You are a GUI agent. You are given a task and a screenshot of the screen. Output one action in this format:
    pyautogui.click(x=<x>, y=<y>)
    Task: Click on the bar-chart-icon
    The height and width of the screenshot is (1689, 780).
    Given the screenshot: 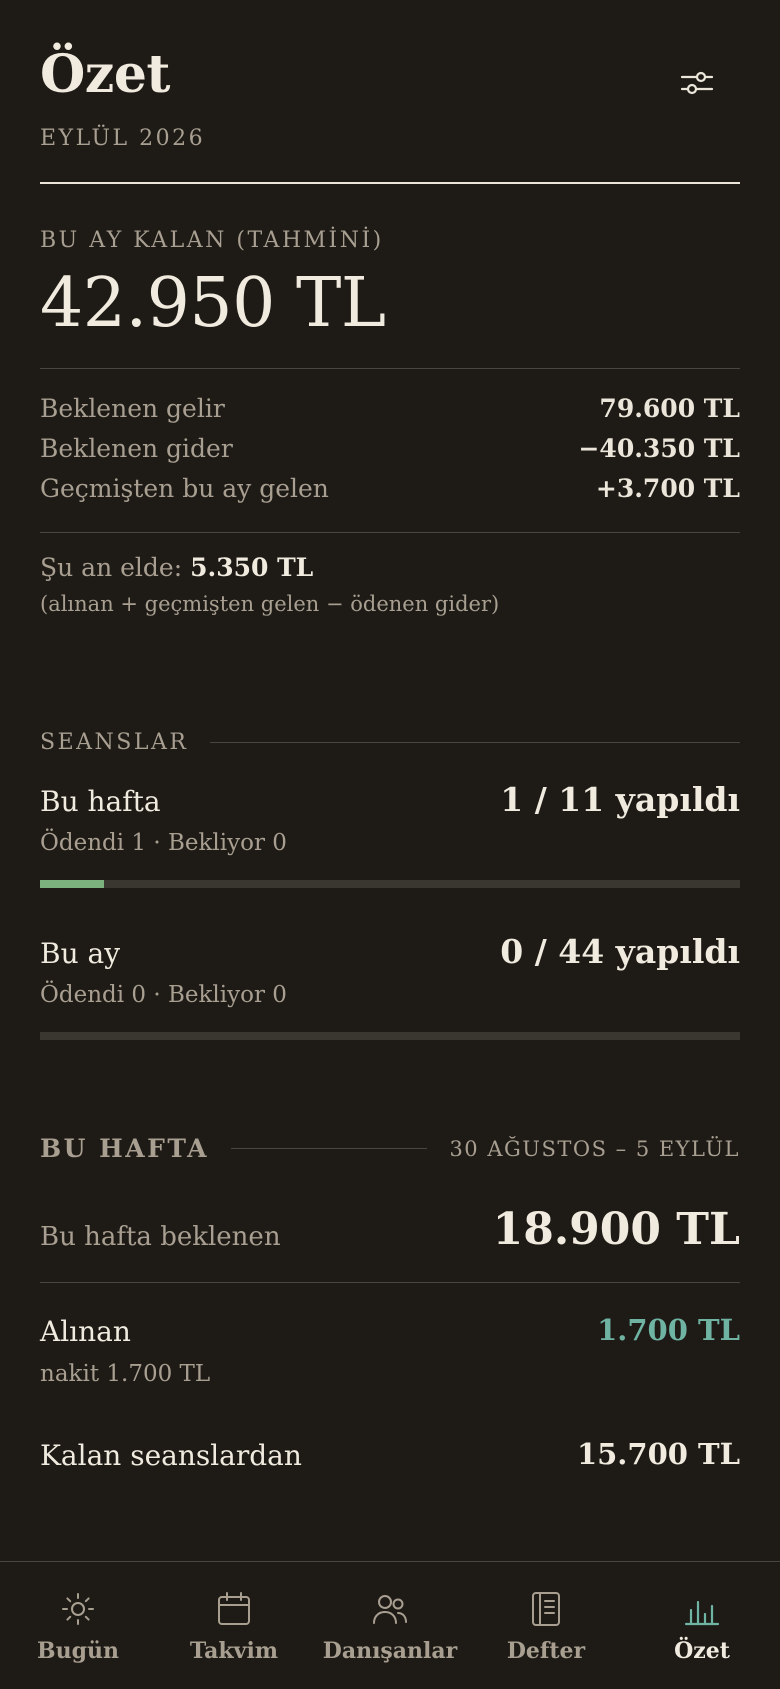 What is the action you would take?
    pyautogui.click(x=702, y=1613)
    